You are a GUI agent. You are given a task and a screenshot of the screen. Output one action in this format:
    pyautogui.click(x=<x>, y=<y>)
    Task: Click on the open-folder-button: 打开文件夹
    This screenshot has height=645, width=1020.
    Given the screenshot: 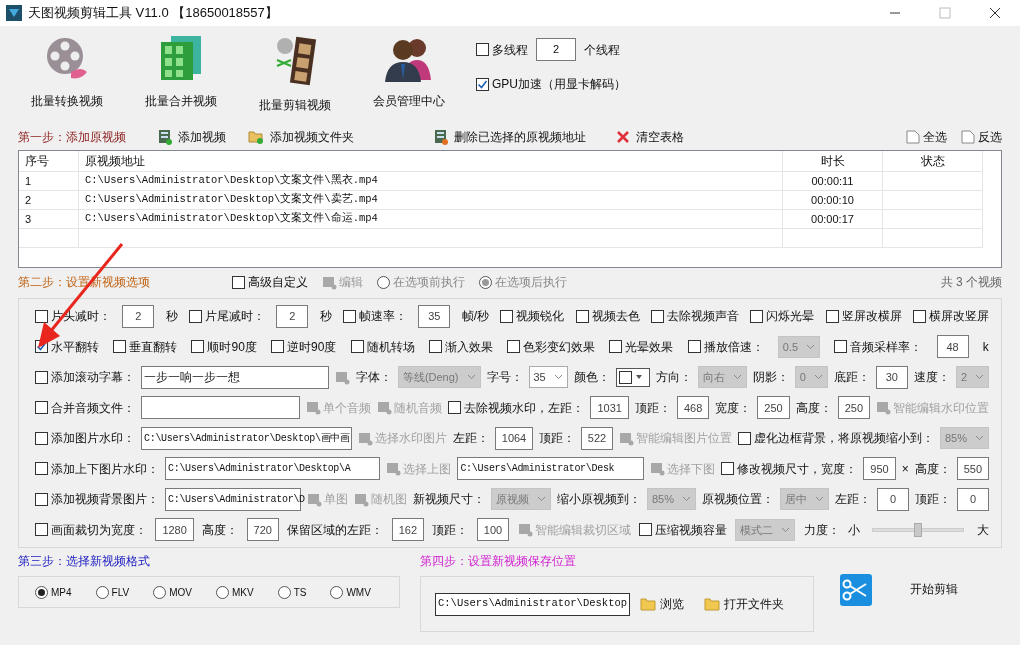 What is the action you would take?
    pyautogui.click(x=744, y=604)
    